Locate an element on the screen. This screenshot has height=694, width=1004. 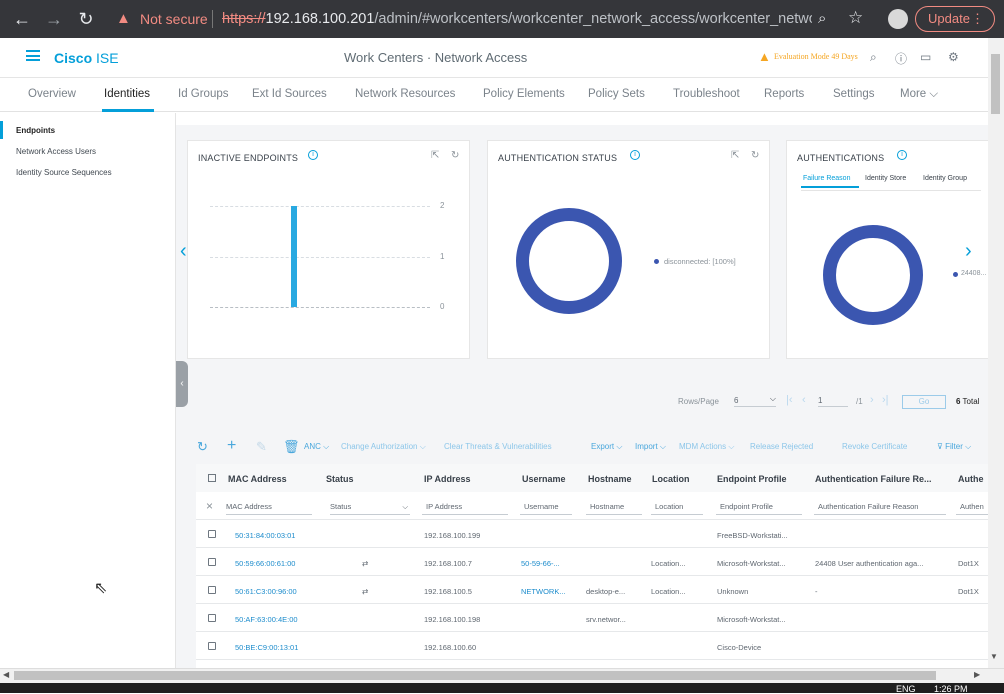
search-icon: ⌕ is located at coordinates (873, 57).